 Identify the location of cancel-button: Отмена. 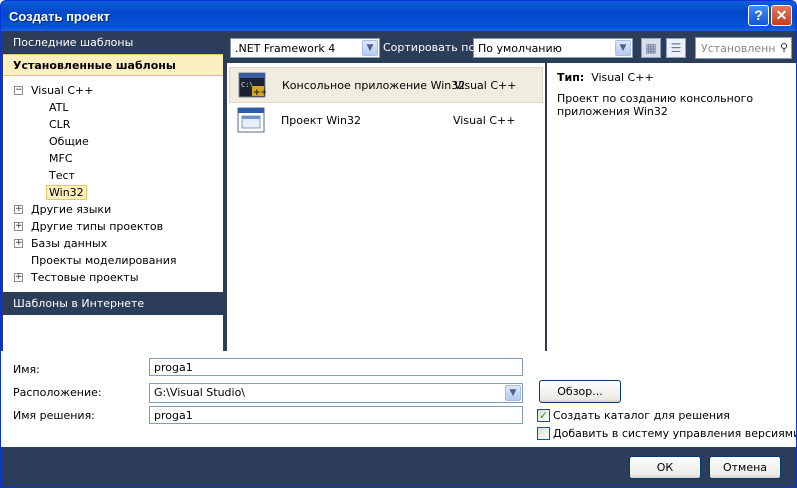
(745, 467).